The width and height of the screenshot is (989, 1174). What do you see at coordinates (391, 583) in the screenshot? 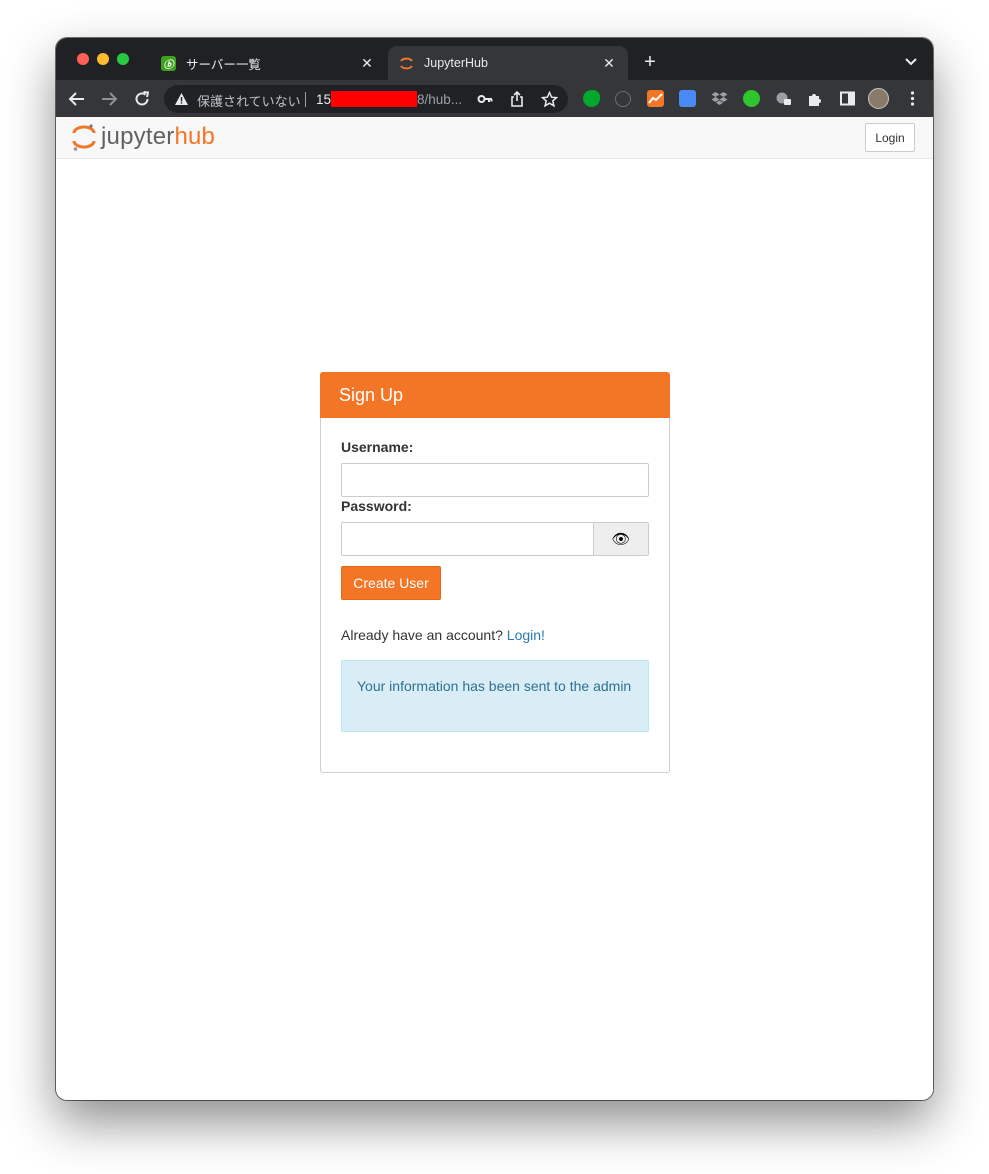
I see `create-user-button: Create User` at bounding box center [391, 583].